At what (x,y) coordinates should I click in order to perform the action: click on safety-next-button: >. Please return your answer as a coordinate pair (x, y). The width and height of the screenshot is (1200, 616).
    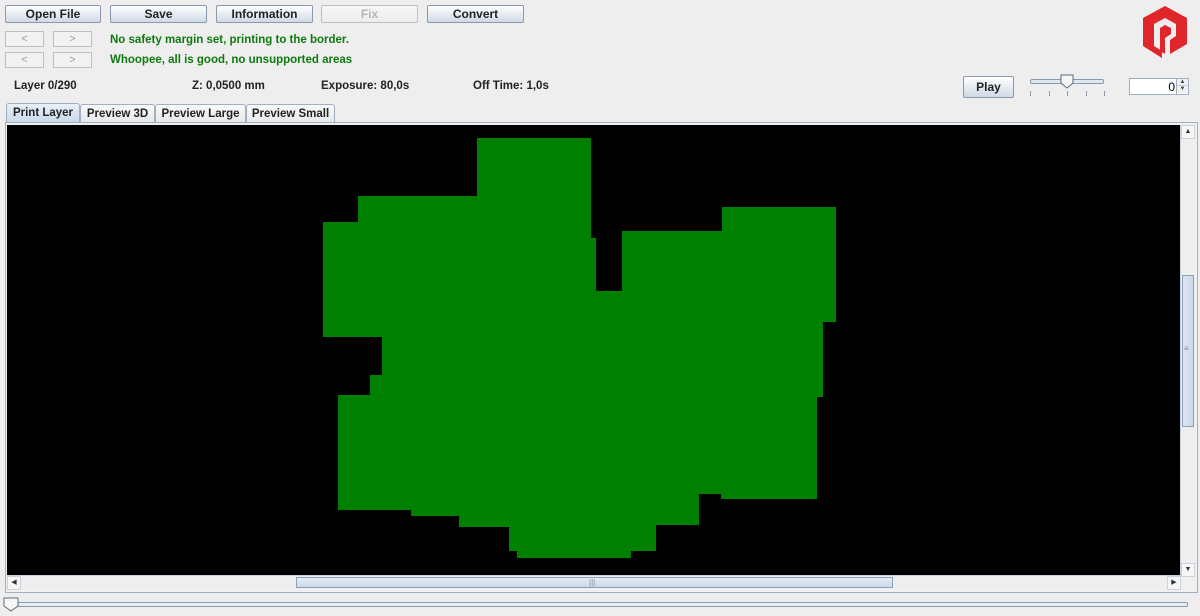
    Looking at the image, I should click on (72, 39).